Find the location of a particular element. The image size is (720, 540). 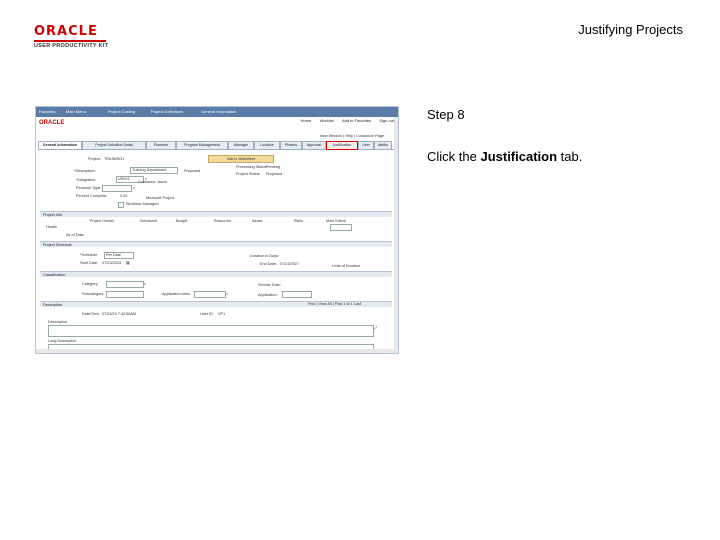

duration-label: Duration in Days: is located at coordinates (265, 256).